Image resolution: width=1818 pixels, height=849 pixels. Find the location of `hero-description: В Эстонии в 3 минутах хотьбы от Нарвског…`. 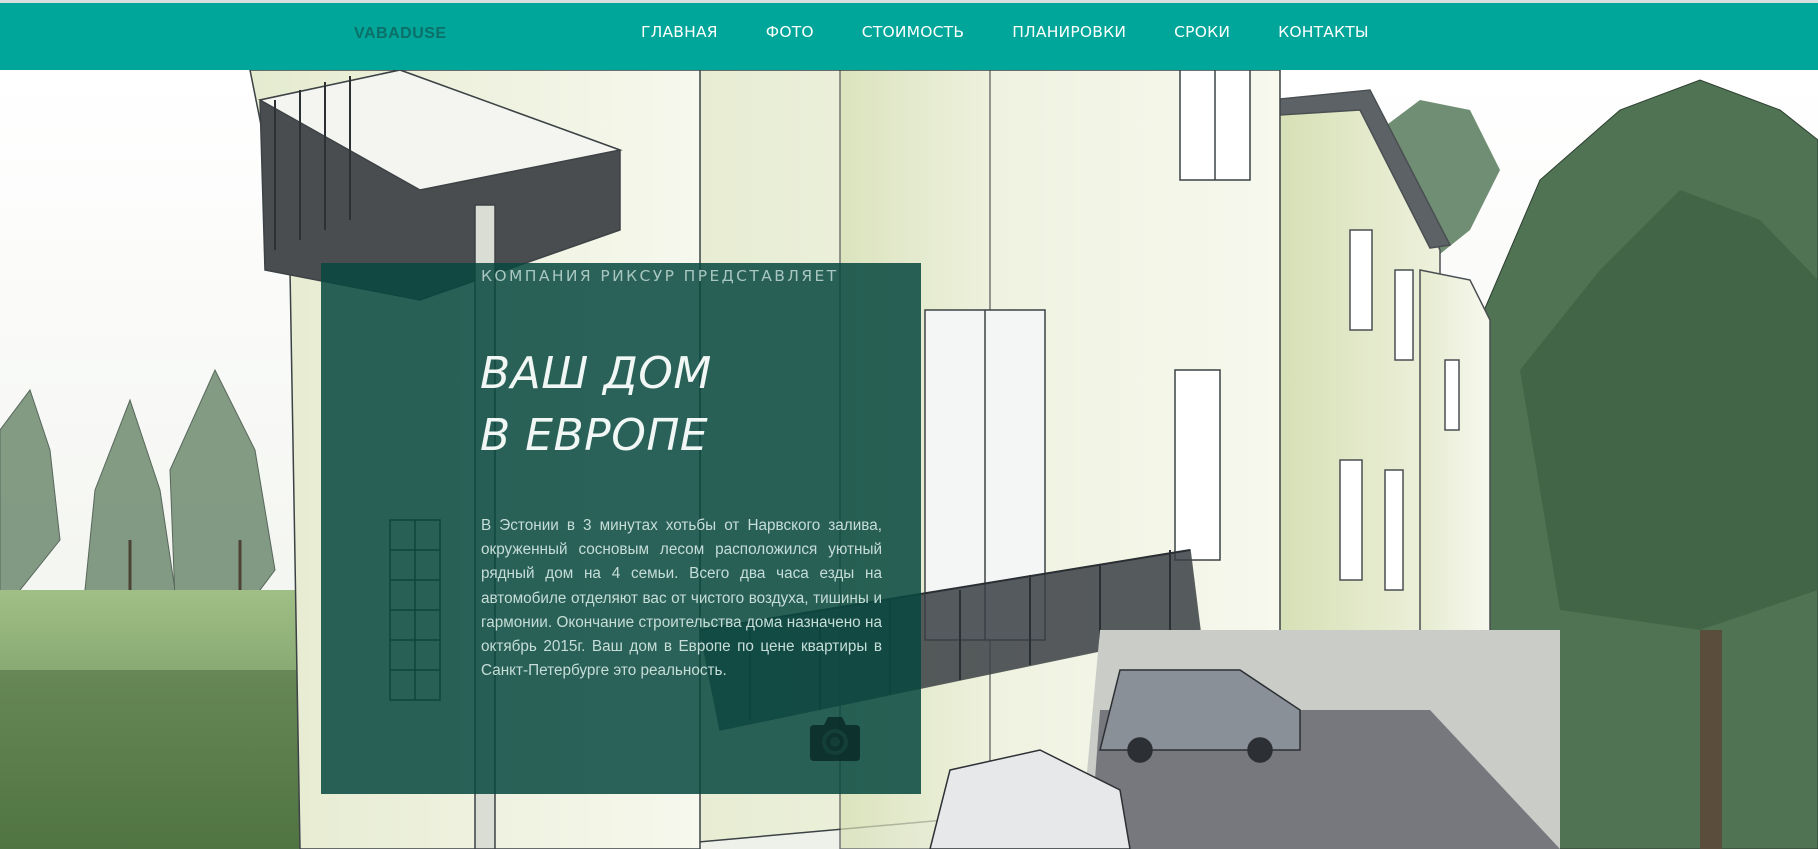

hero-description: В Эстонии в 3 минутах хотьбы от Нарвског… is located at coordinates (681, 598).